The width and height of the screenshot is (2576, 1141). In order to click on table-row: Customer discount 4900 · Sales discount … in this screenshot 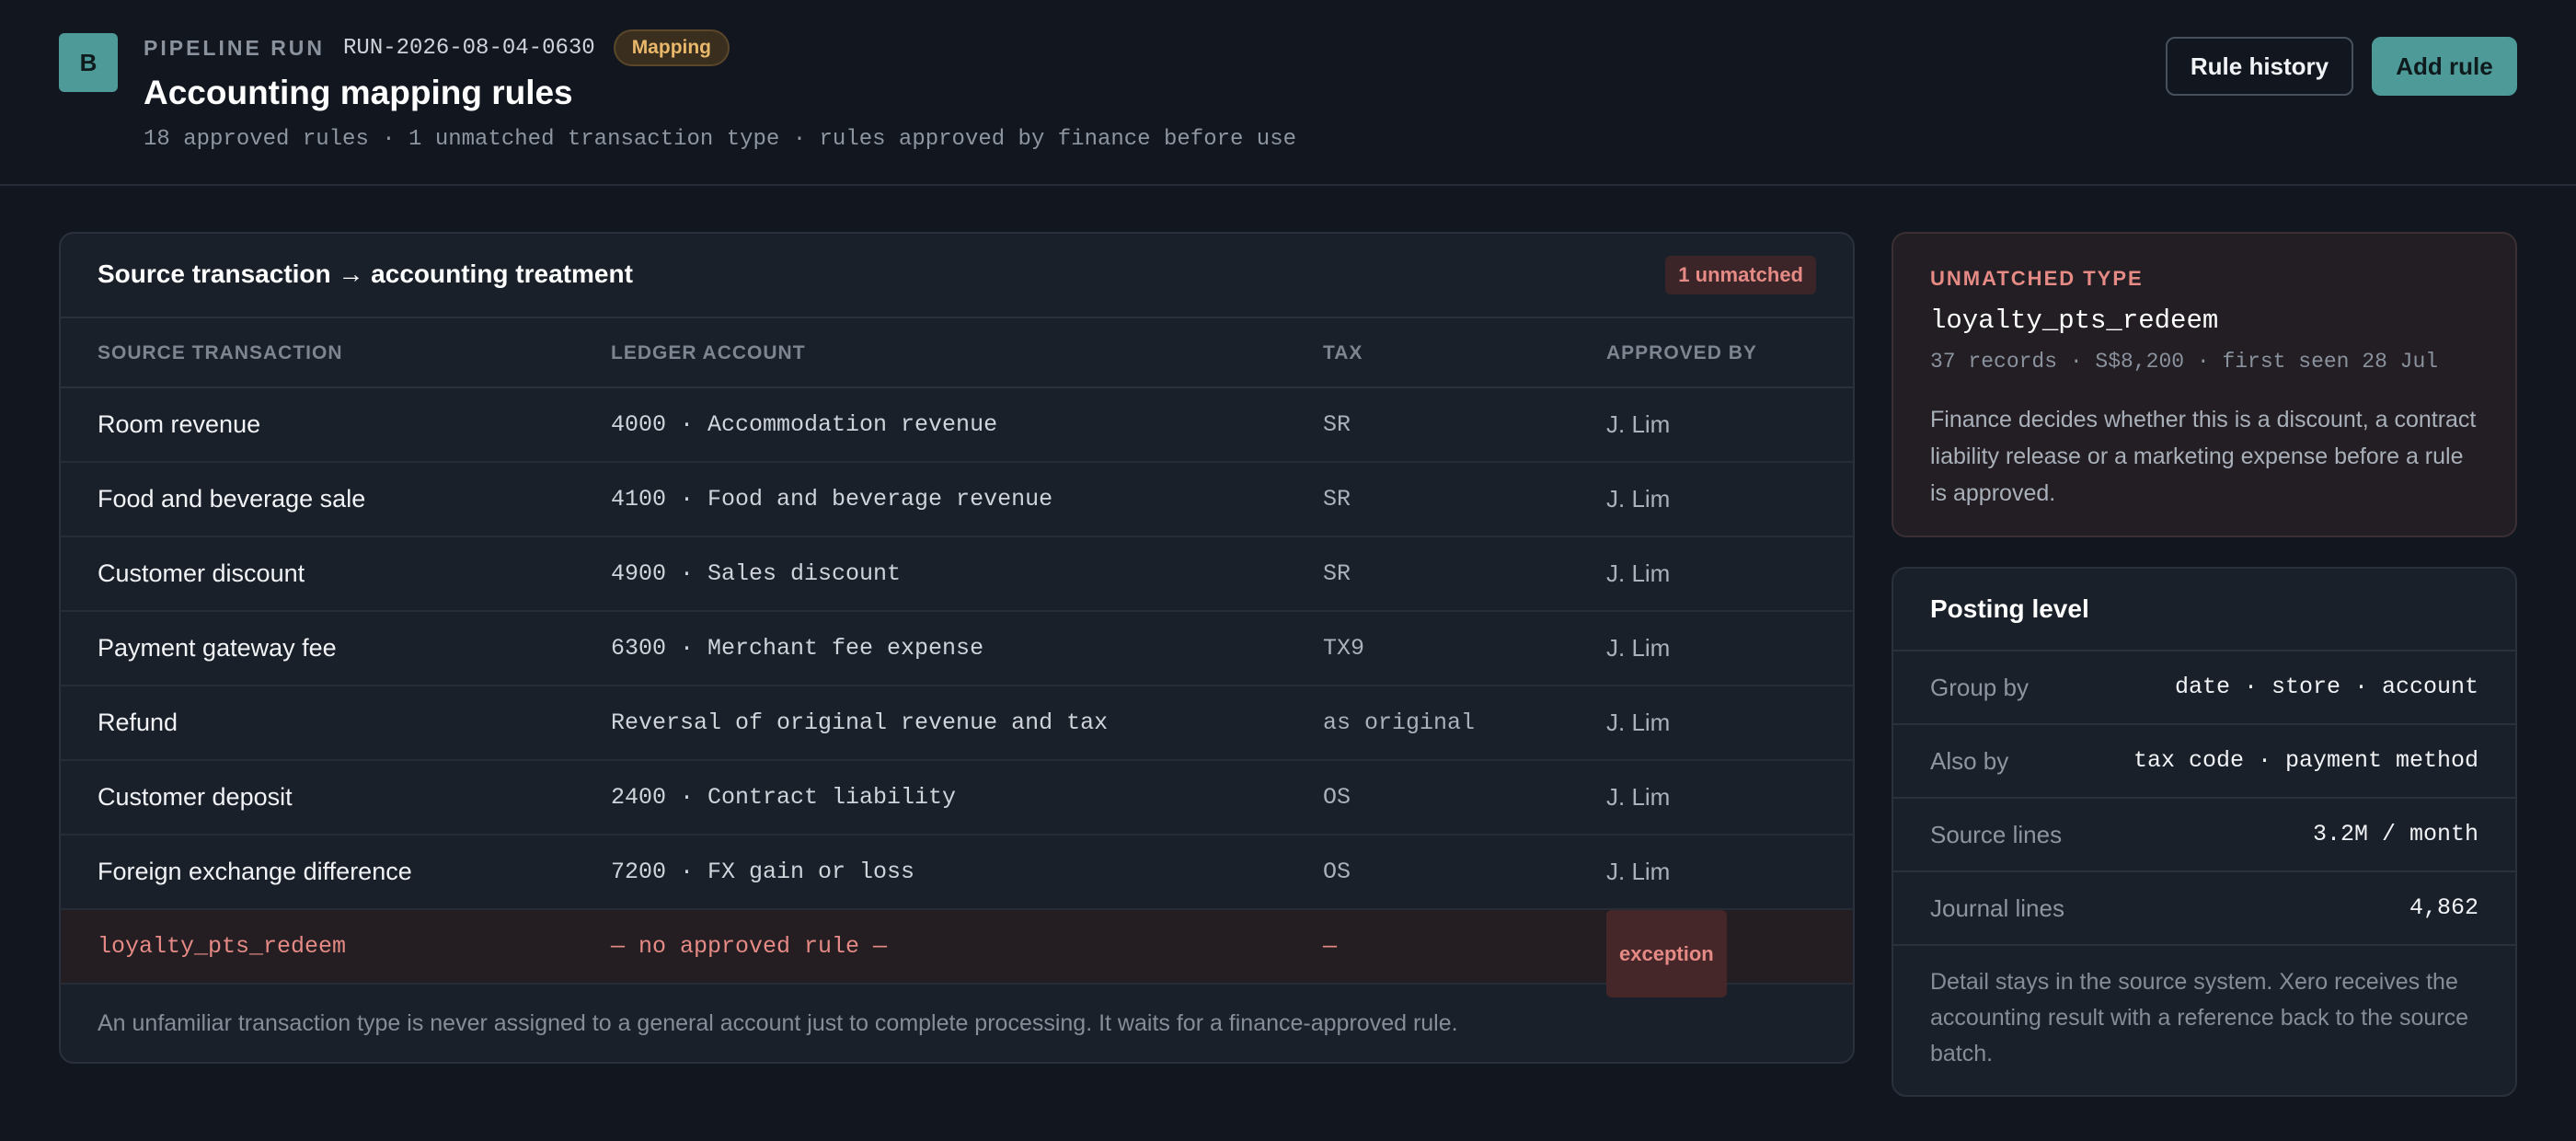, I will do `click(957, 575)`.